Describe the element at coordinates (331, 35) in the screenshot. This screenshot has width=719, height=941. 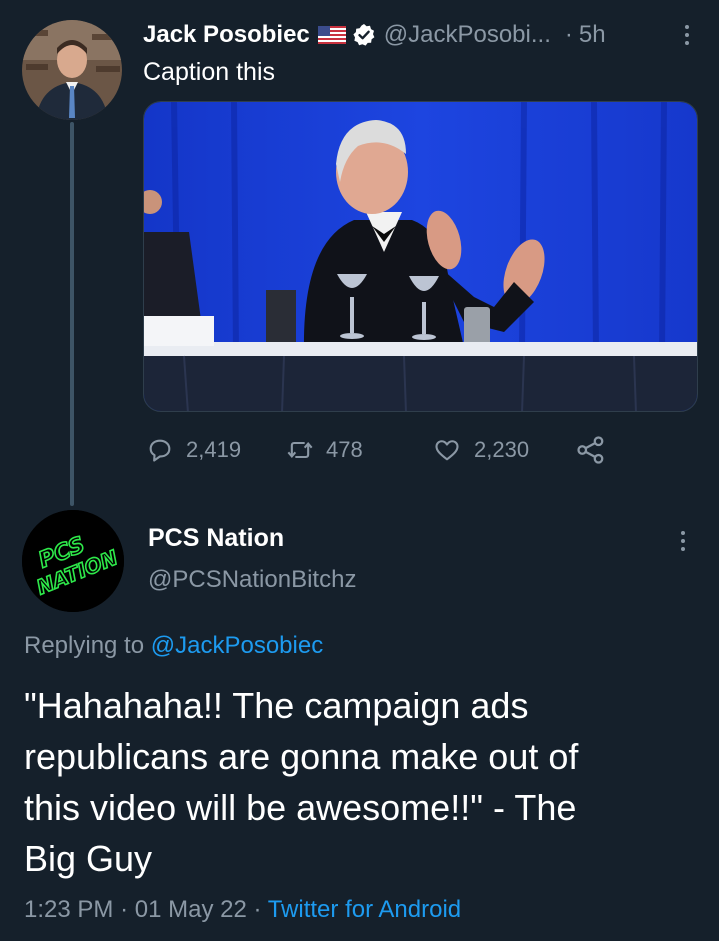
I see `us-flag-icon` at that location.